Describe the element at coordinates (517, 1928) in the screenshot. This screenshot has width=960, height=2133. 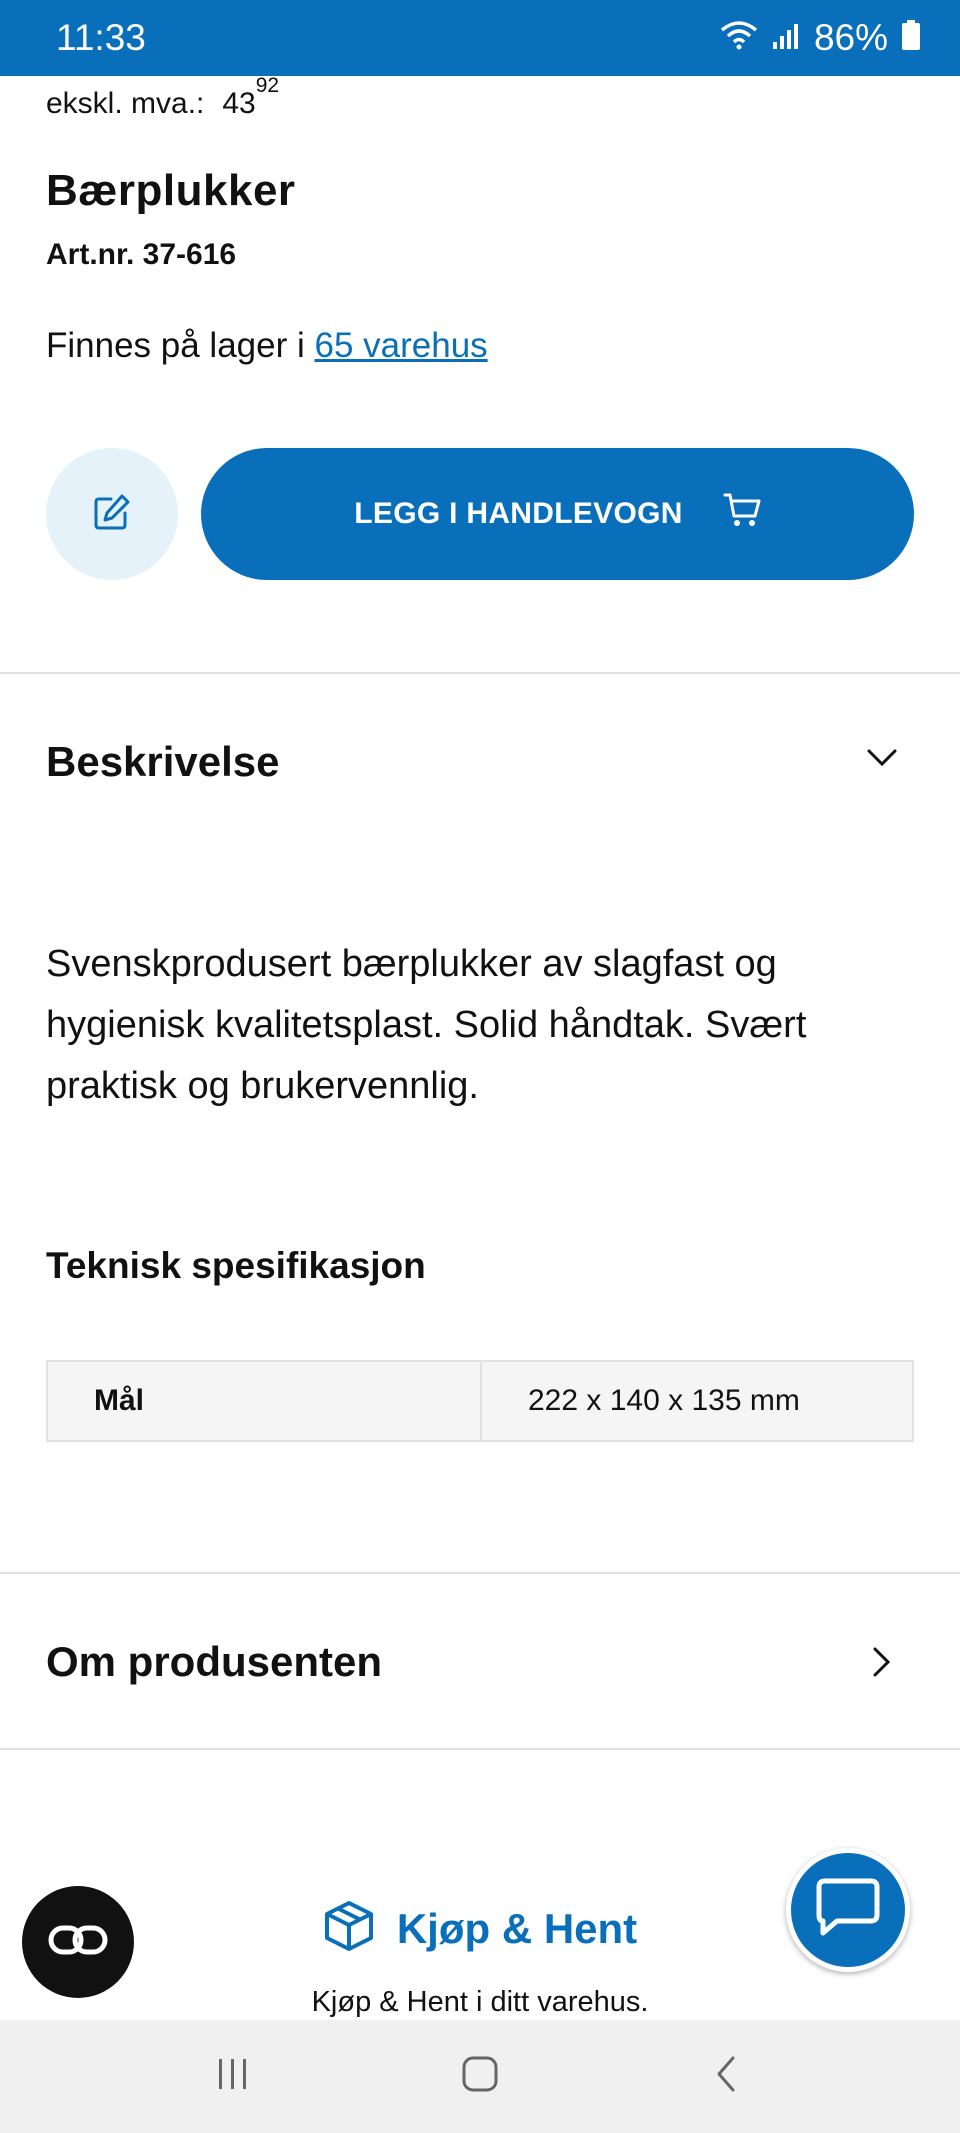
I see `promo-title: Kjøp & Hent` at that location.